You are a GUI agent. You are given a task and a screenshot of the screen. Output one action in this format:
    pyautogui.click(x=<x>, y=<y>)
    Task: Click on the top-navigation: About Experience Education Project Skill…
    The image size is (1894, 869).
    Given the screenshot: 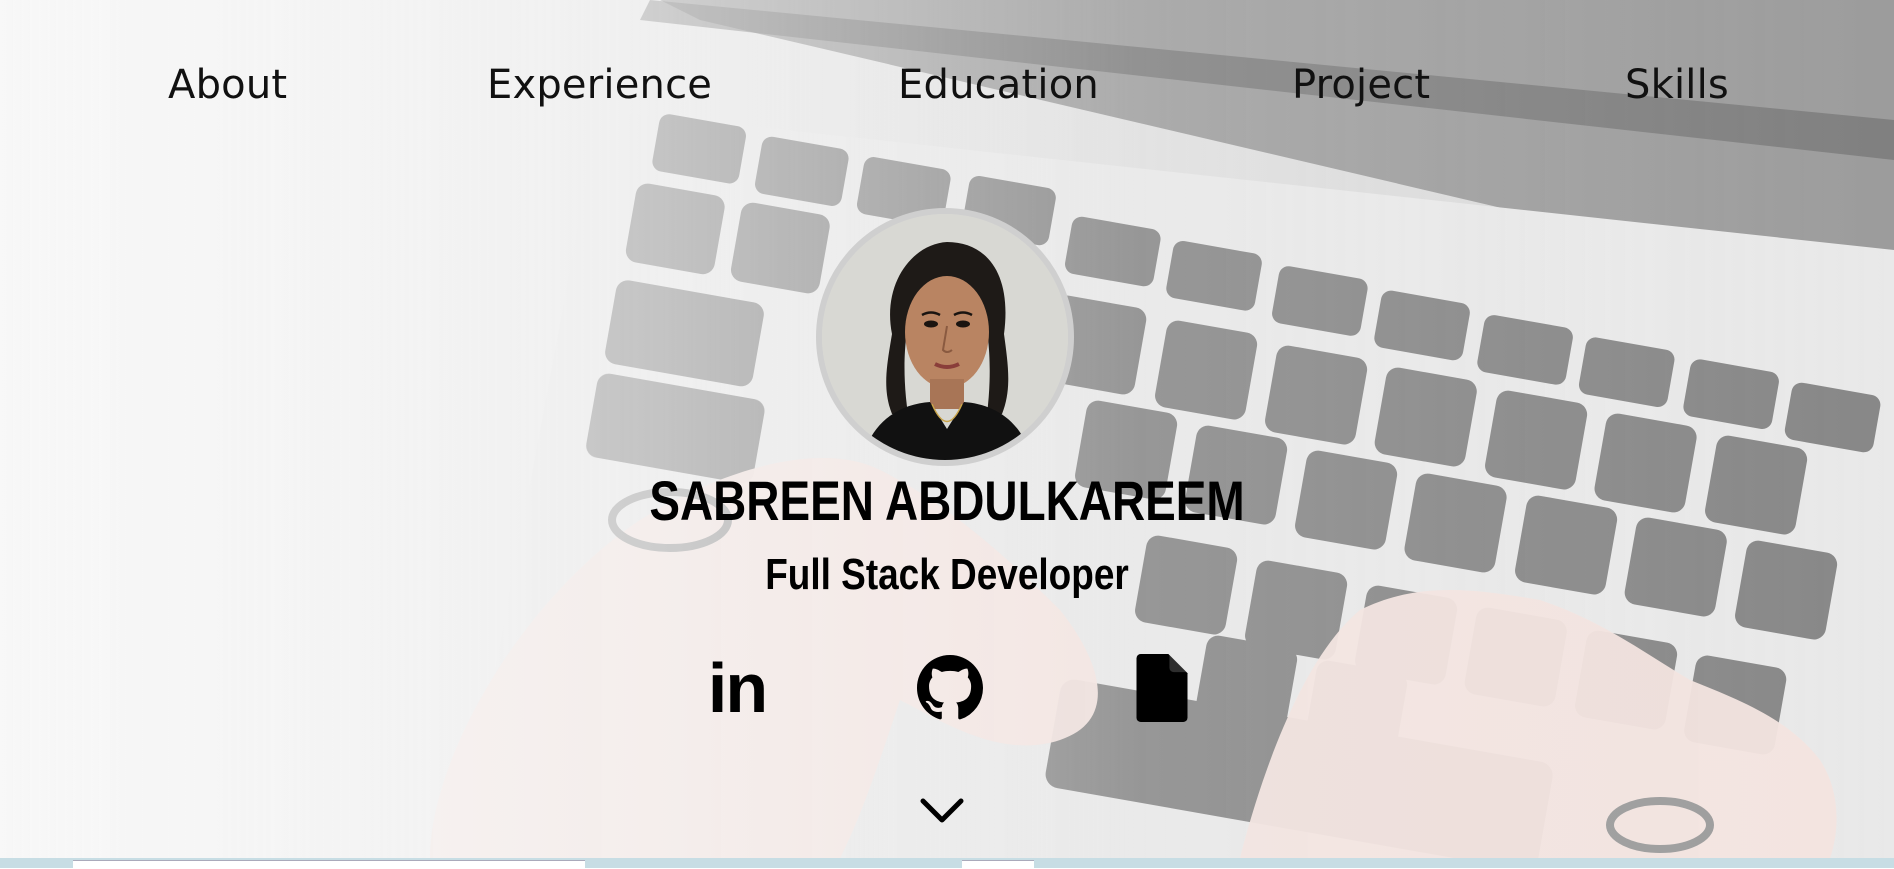 What is the action you would take?
    pyautogui.click(x=947, y=92)
    